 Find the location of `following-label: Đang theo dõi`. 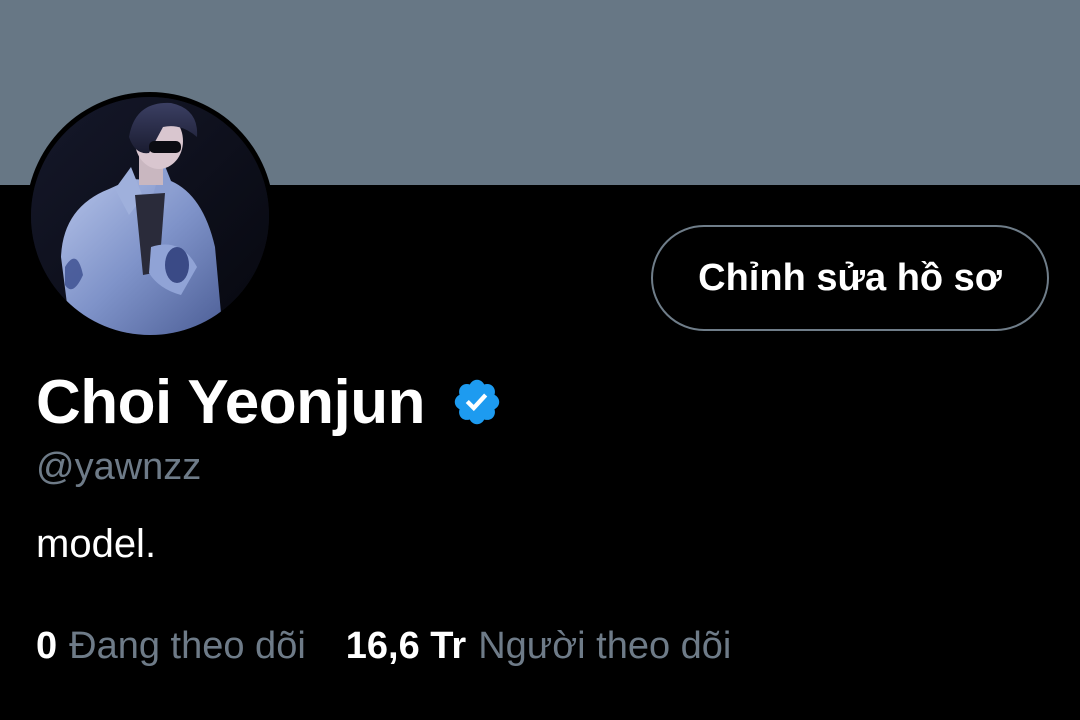

following-label: Đang theo dõi is located at coordinates (187, 645).